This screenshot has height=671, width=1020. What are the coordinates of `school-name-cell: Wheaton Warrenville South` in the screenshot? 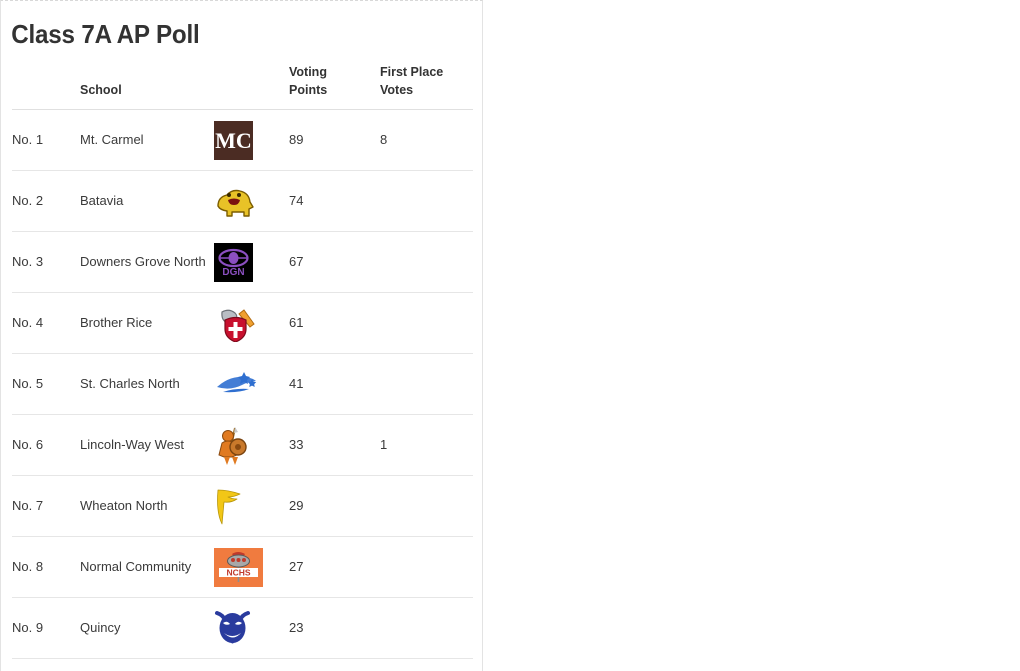 It's located at (147, 664).